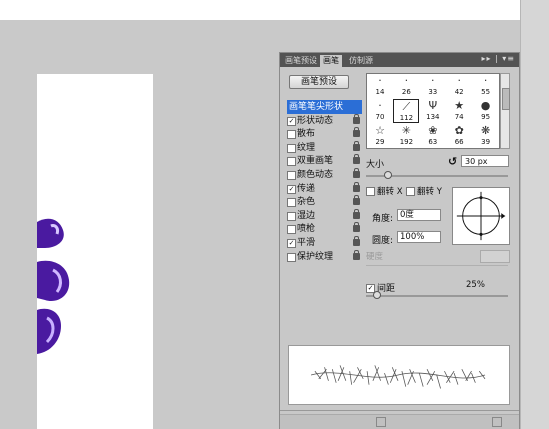 This screenshot has width=549, height=429. I want to click on spacing-slider, so click(437, 296).